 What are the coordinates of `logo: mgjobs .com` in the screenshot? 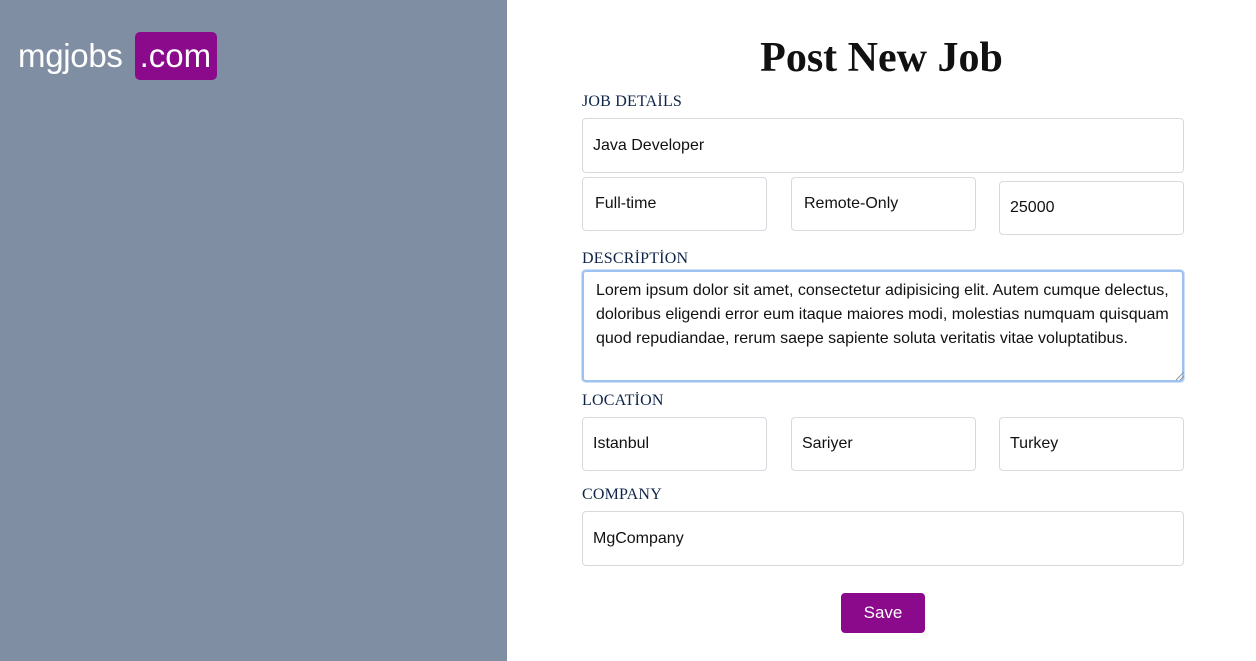 It's located at (118, 56).